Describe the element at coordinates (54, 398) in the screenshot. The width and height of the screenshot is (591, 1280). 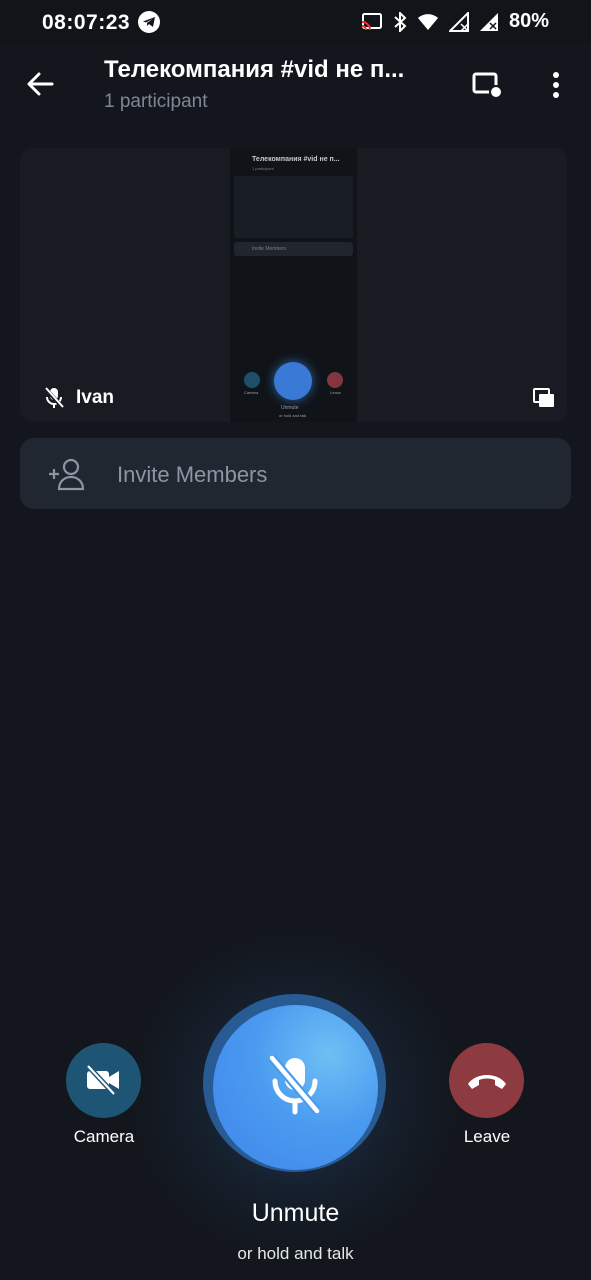
I see `muted-mic-icon` at that location.